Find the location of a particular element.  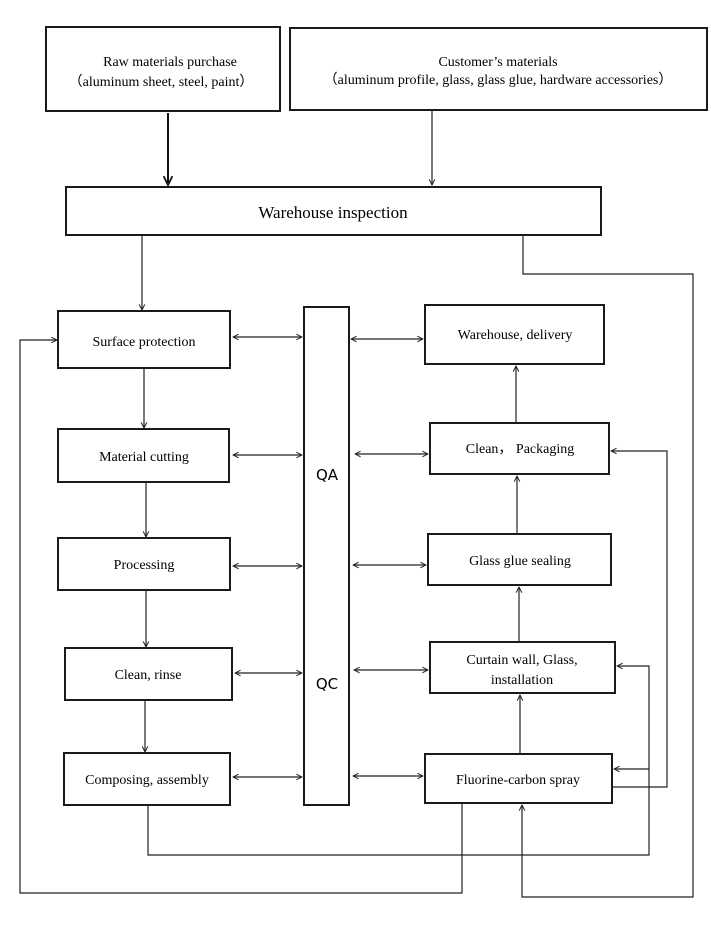

node-clean-packaging: Clean， Packaging is located at coordinates (519, 448).